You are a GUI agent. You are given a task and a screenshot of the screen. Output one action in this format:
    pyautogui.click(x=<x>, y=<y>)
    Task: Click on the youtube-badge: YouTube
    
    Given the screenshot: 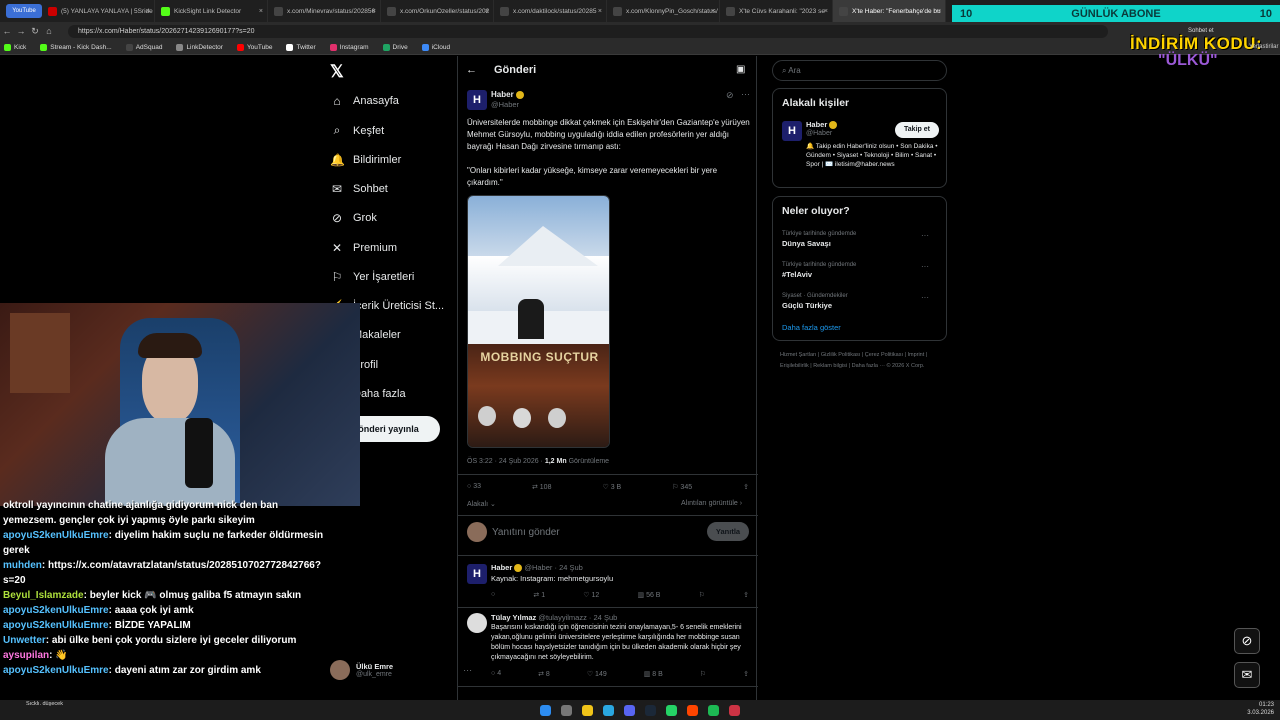 What is the action you would take?
    pyautogui.click(x=24, y=11)
    